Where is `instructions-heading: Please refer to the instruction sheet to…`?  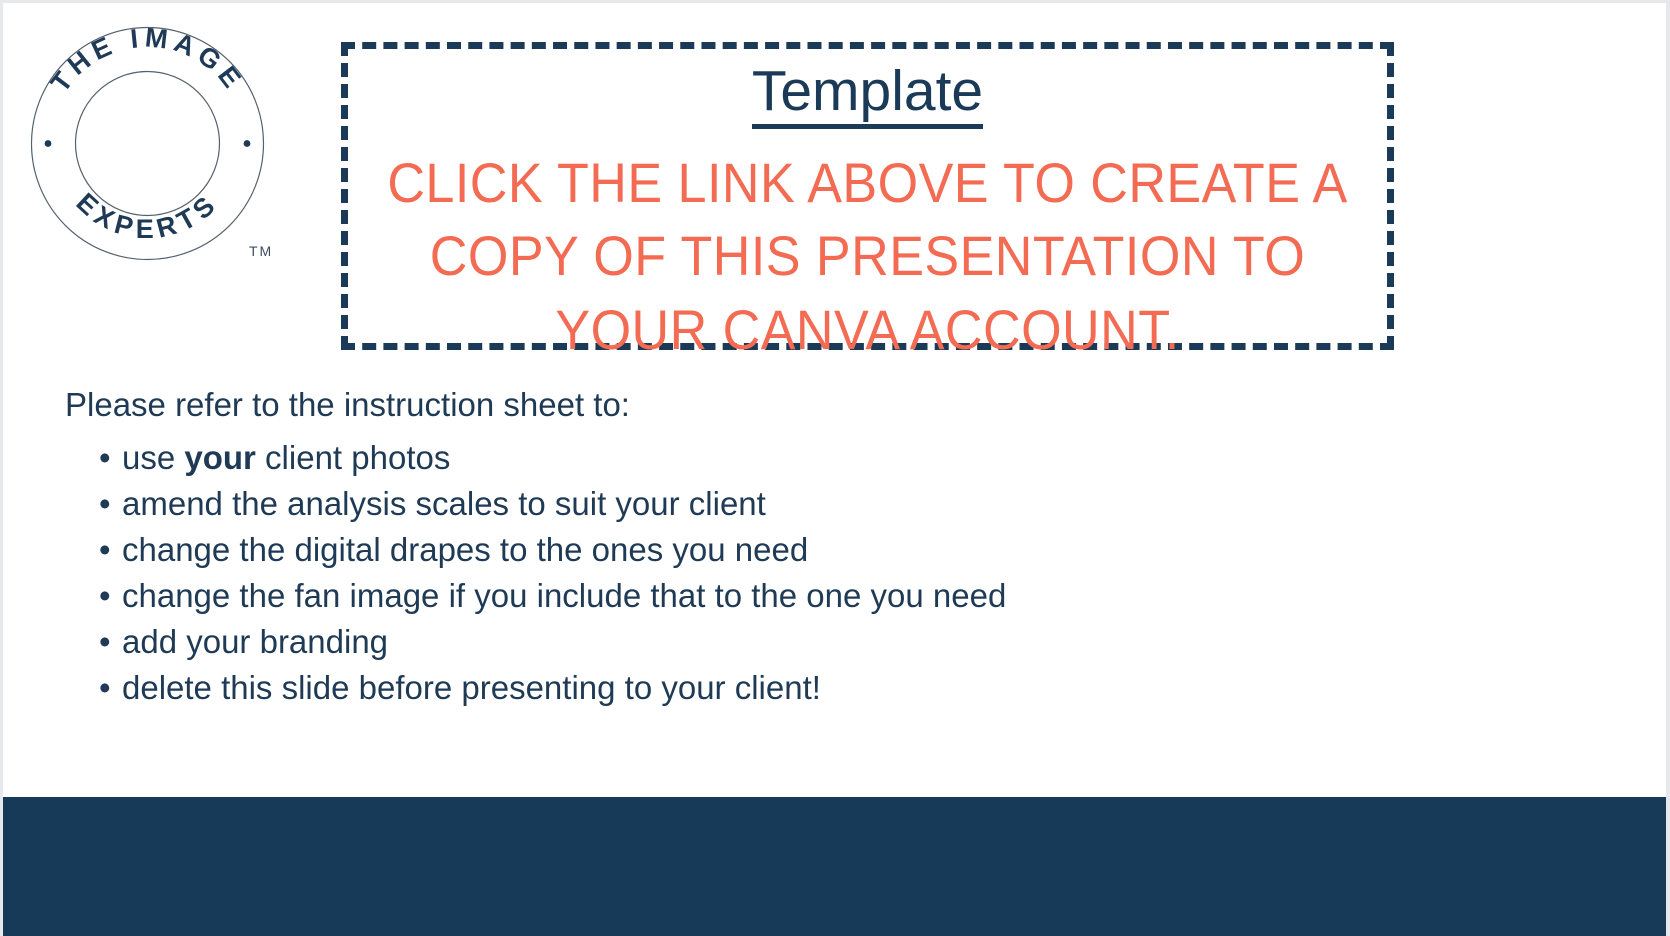 instructions-heading: Please refer to the instruction sheet to… is located at coordinates (347, 404).